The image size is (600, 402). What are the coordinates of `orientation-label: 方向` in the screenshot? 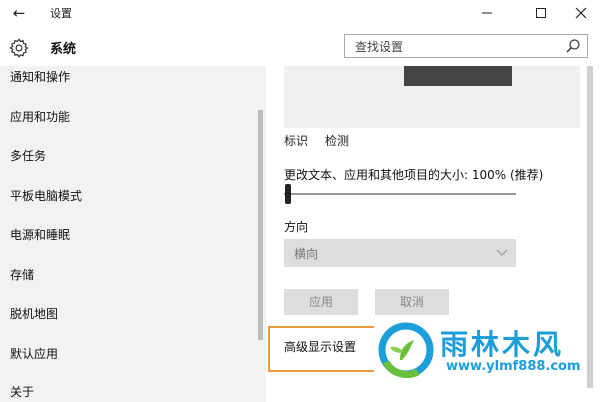 It's located at (296, 227).